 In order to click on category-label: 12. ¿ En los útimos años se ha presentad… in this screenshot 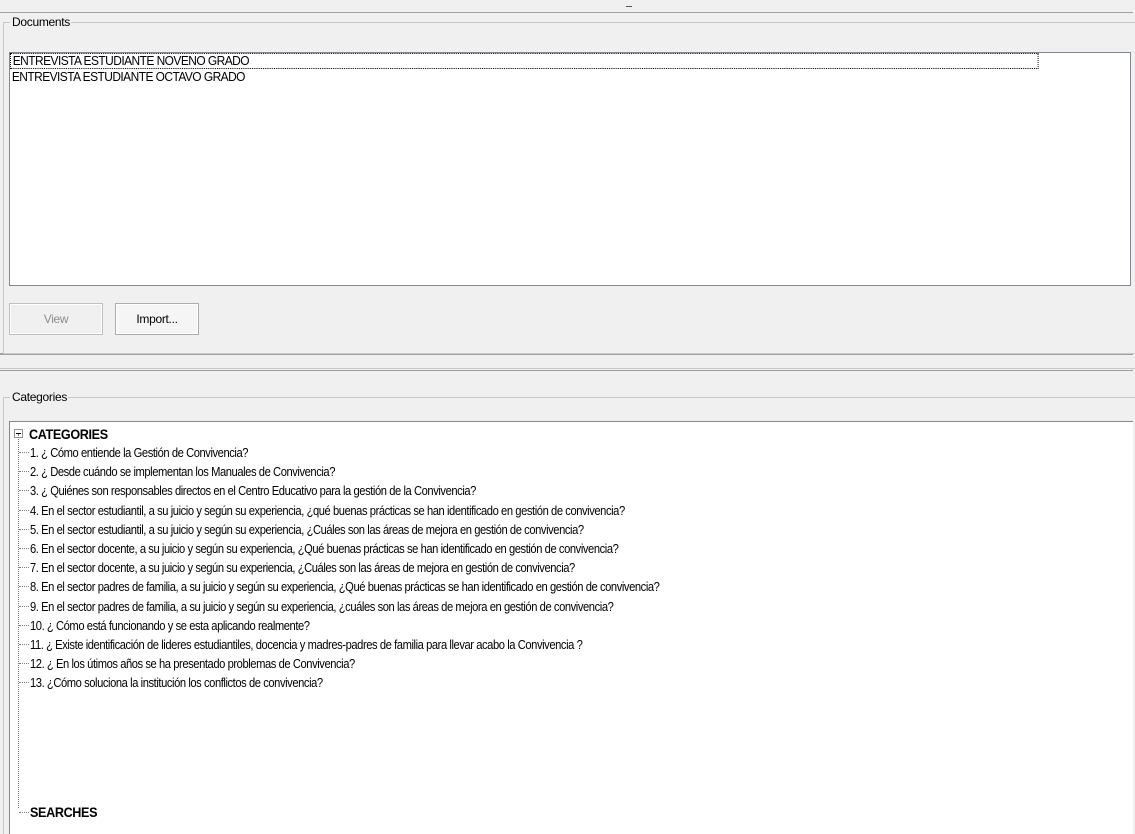, I will do `click(192, 663)`.